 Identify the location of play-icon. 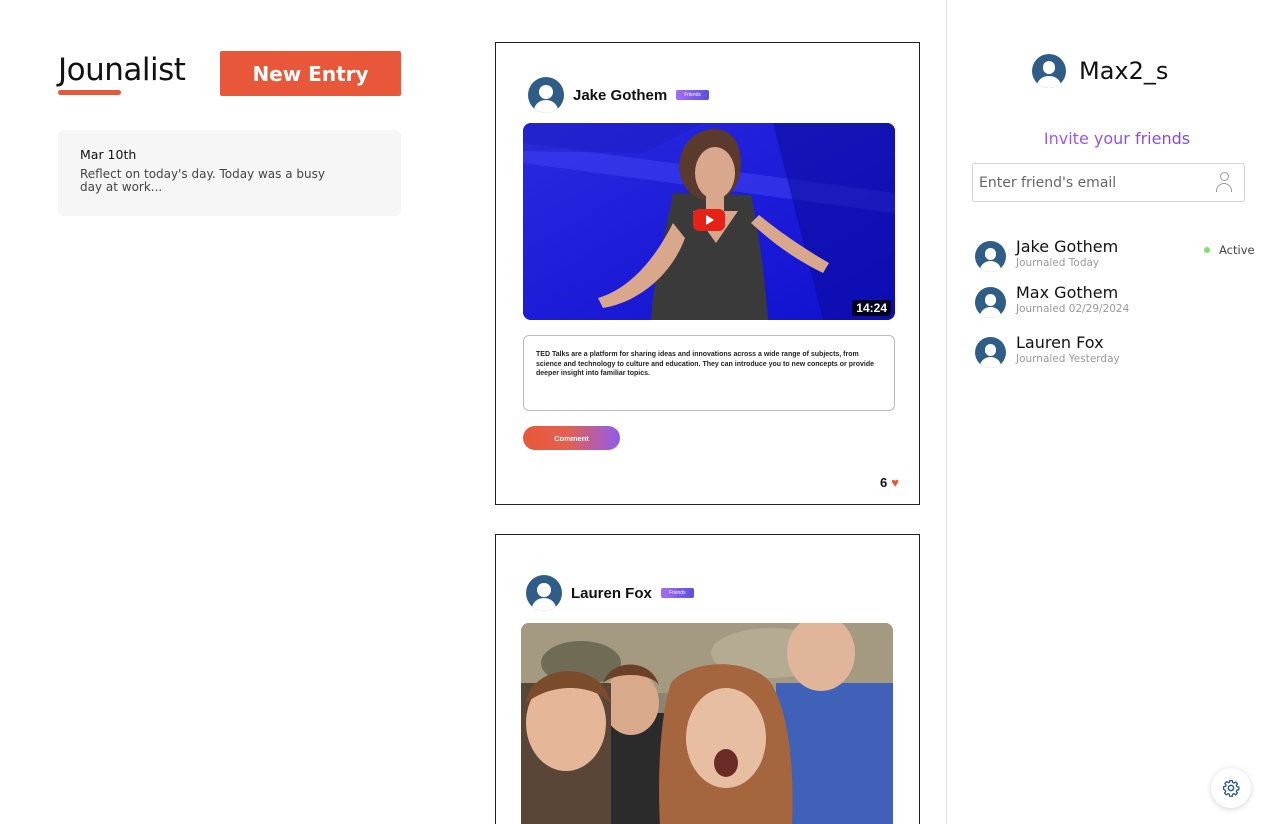
(709, 220).